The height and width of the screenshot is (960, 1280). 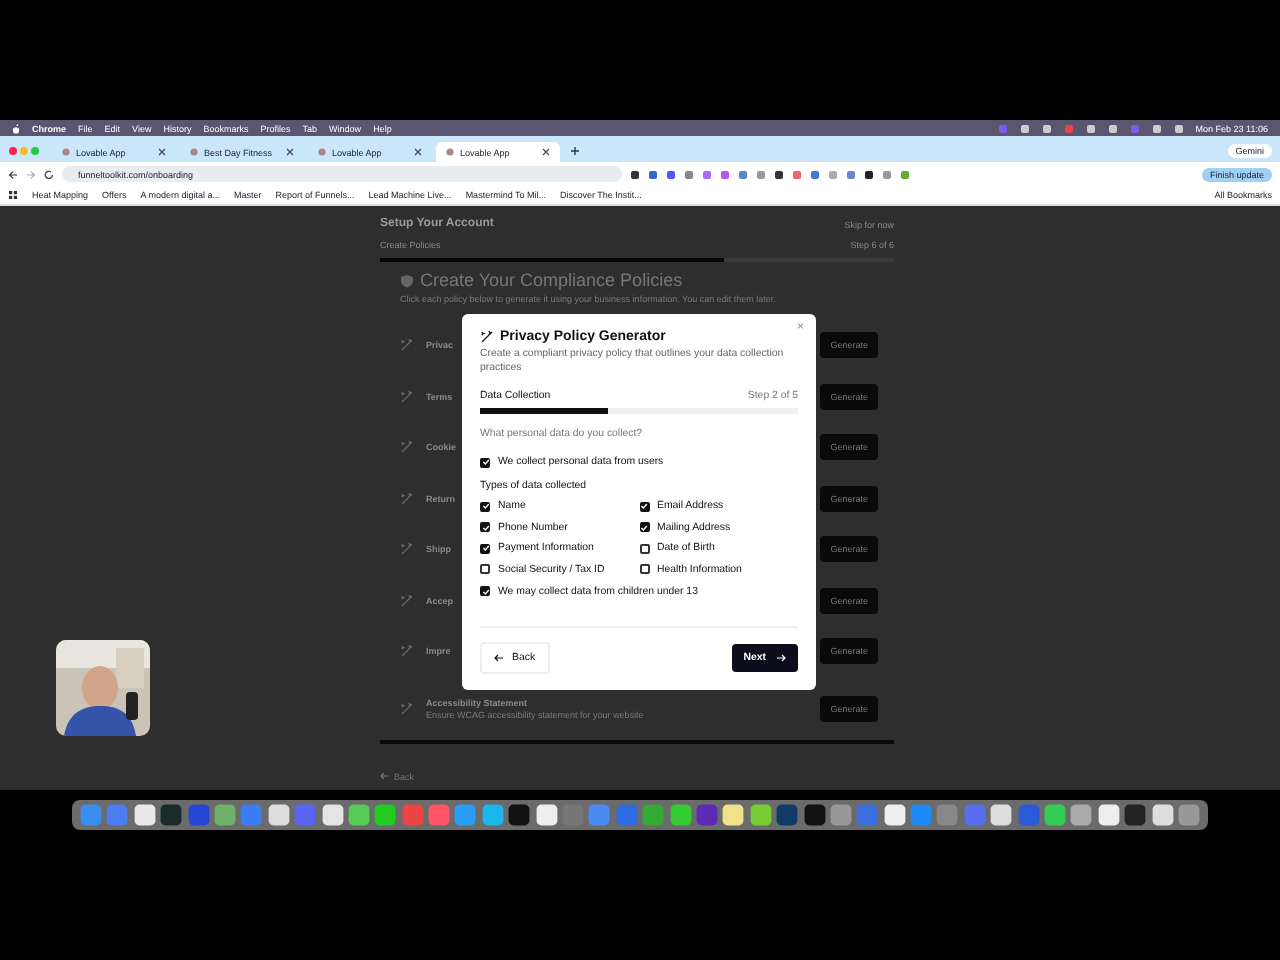 I want to click on forward-icon, so click(x=31, y=174).